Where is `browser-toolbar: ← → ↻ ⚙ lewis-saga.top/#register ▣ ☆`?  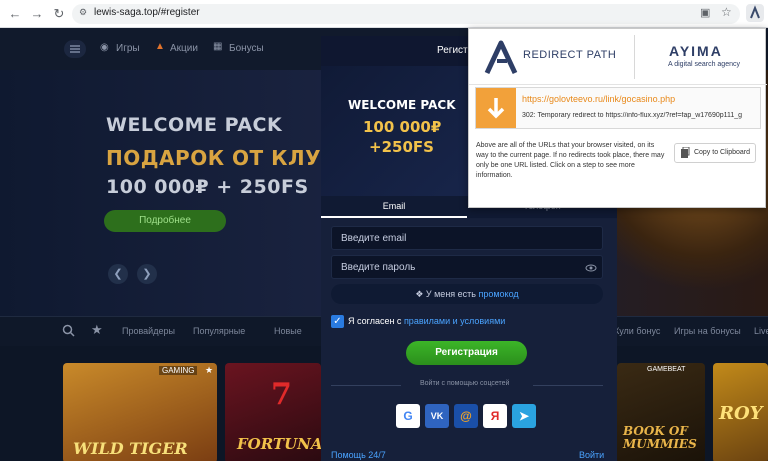 browser-toolbar: ← → ↻ ⚙ lewis-saga.top/#register ▣ ☆ is located at coordinates (384, 14).